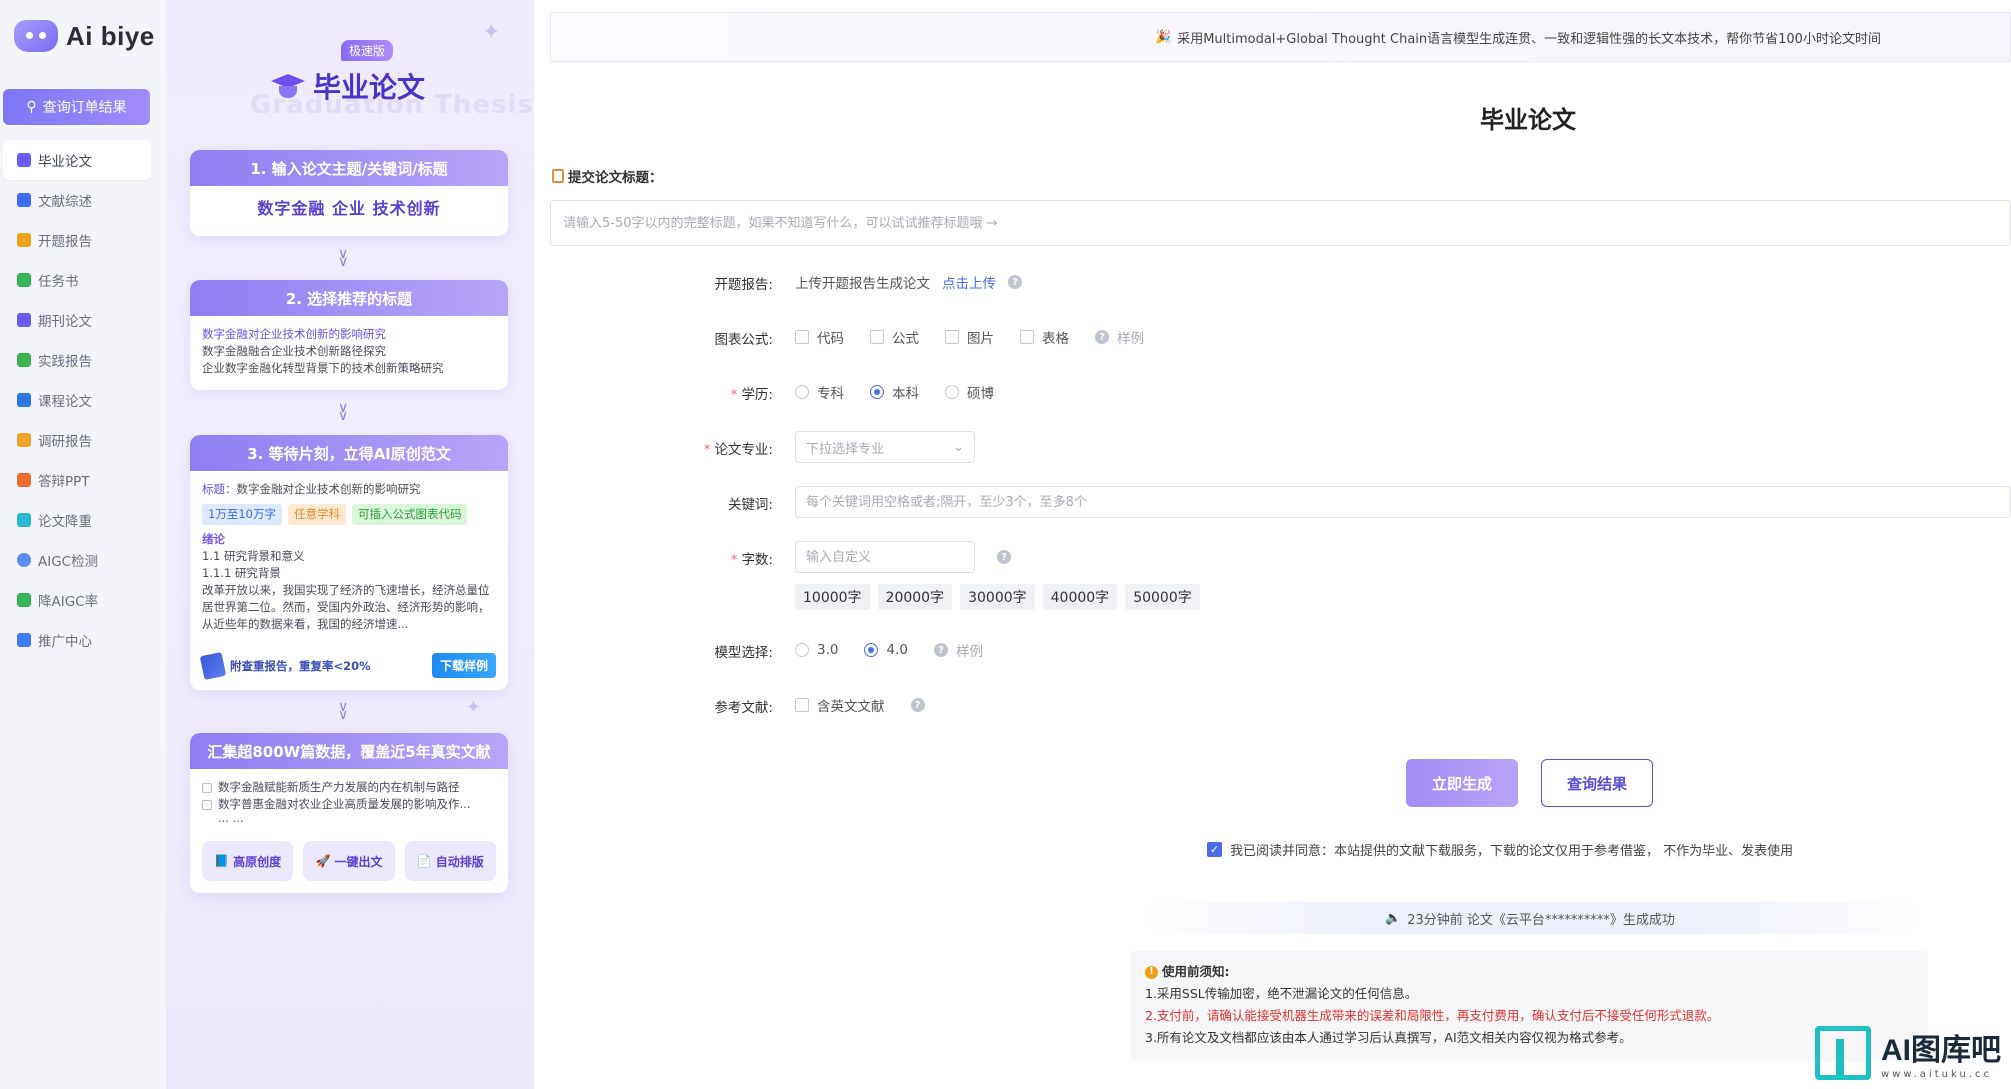 This screenshot has width=2011, height=1089. I want to click on checkbox-image: 图片, so click(969, 337).